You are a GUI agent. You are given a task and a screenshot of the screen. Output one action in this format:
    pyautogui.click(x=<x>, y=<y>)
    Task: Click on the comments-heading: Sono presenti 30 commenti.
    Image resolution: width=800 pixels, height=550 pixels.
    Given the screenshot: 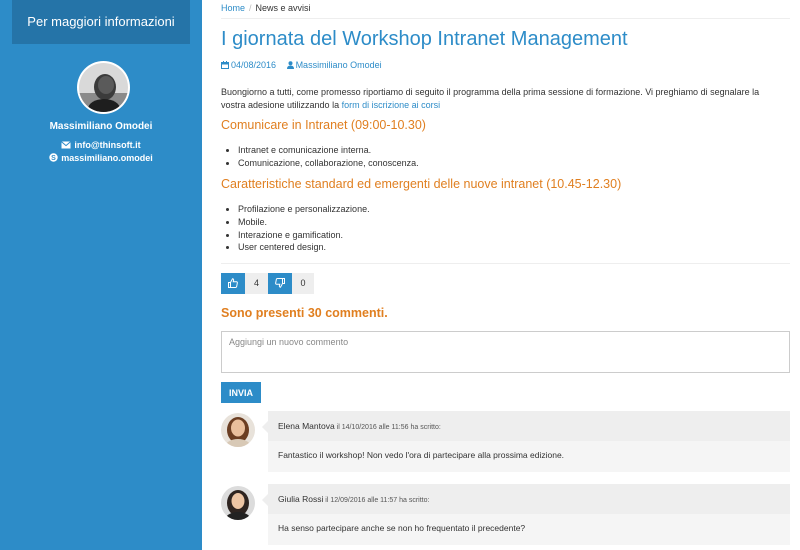 What is the action you would take?
    pyautogui.click(x=304, y=313)
    